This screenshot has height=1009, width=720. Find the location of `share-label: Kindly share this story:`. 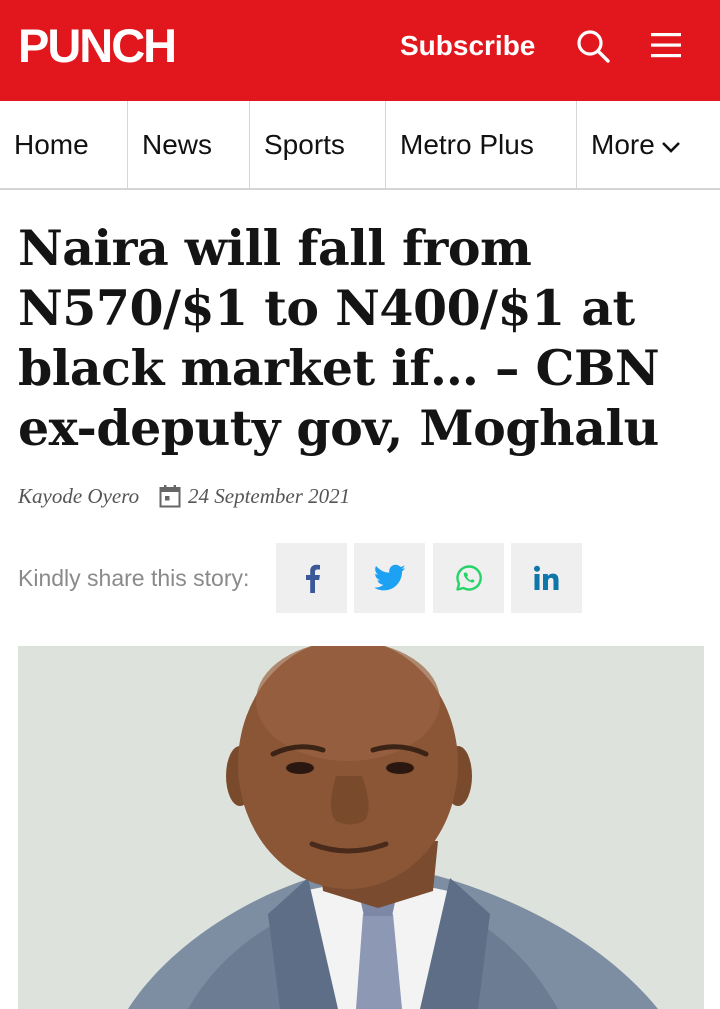

share-label: Kindly share this story: is located at coordinates (134, 578).